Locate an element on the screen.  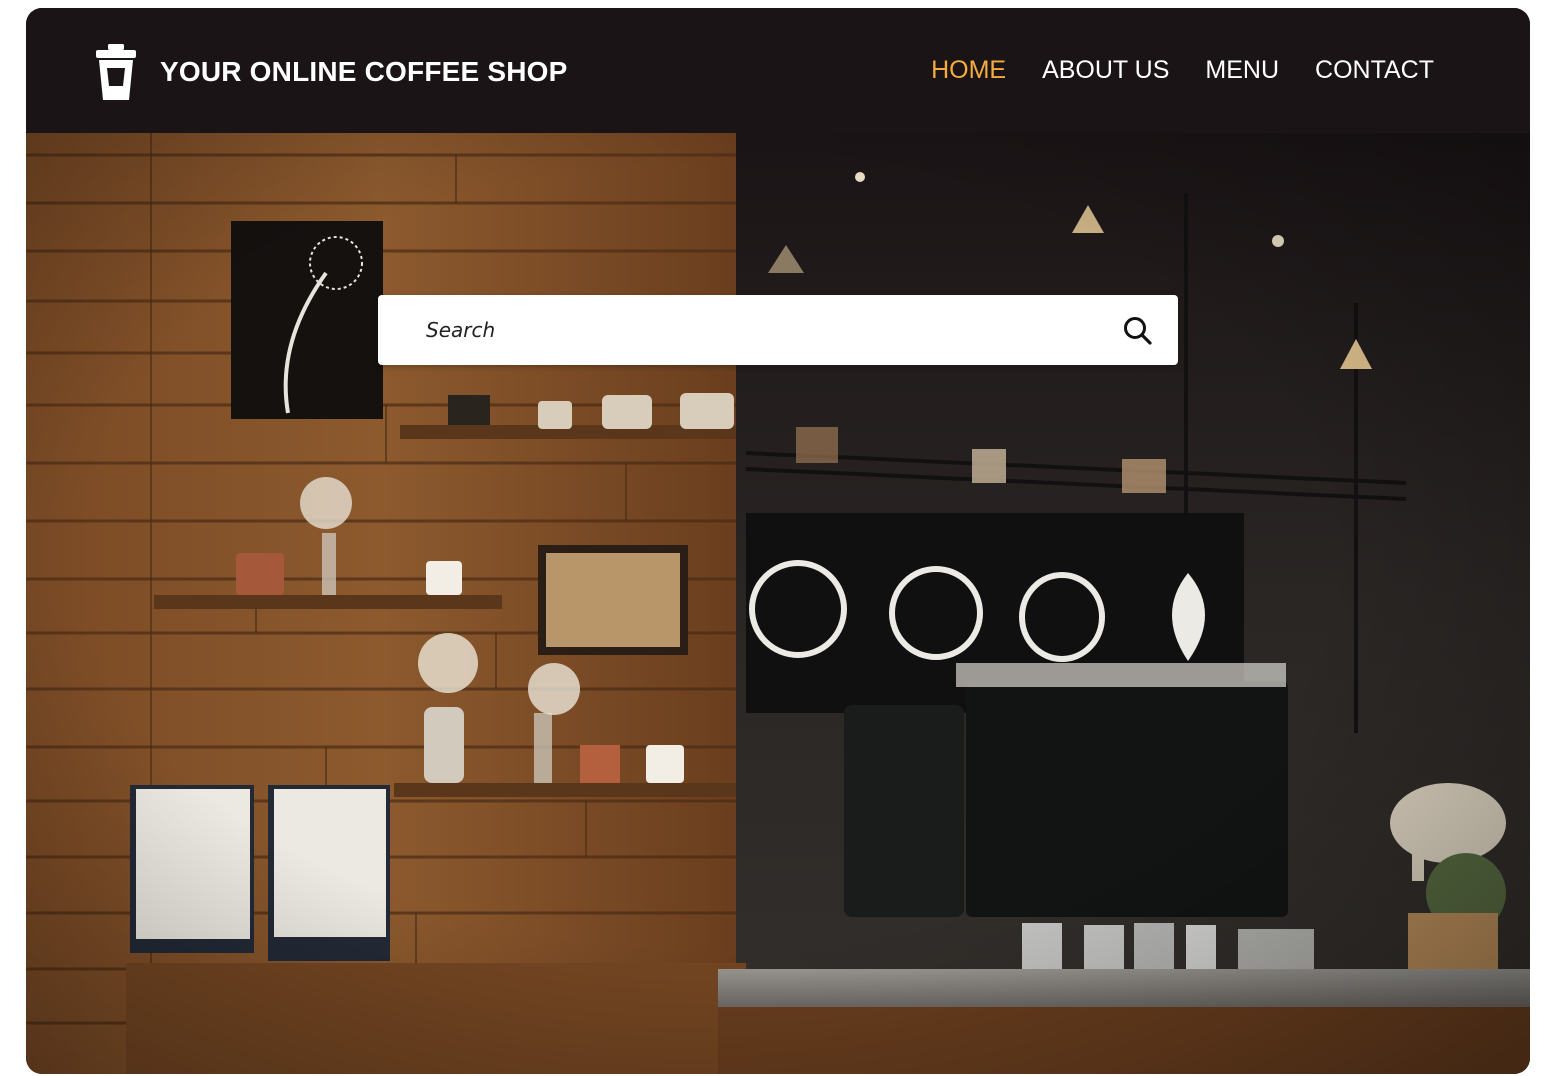
main-nav: HOME ABOUT US MENU CONTACT is located at coordinates (1164, 70).